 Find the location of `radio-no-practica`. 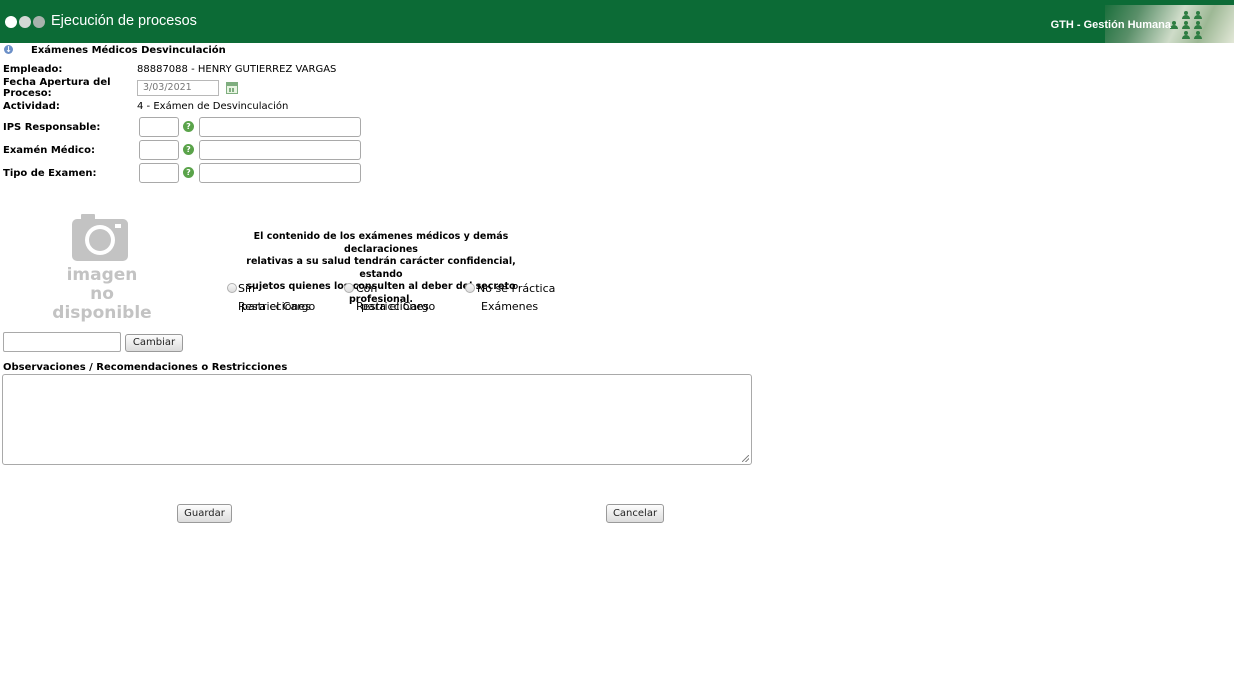

radio-no-practica is located at coordinates (470, 288).